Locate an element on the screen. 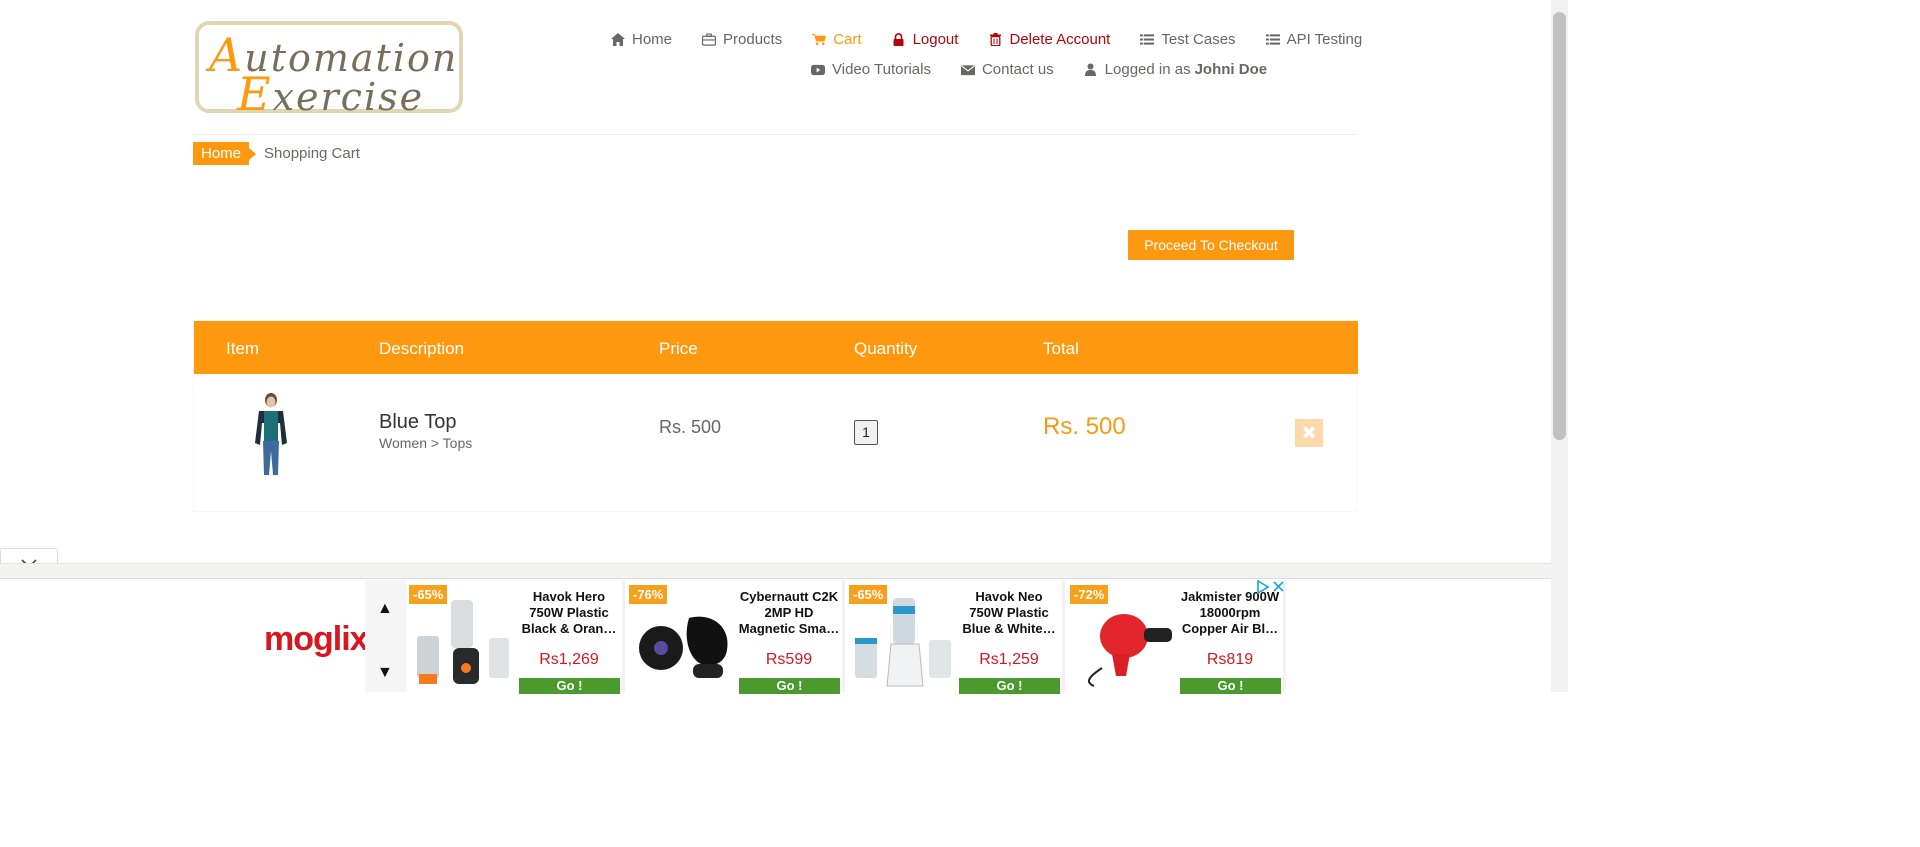 The height and width of the screenshot is (847, 1920). close-icon is located at coordinates (1278, 586).